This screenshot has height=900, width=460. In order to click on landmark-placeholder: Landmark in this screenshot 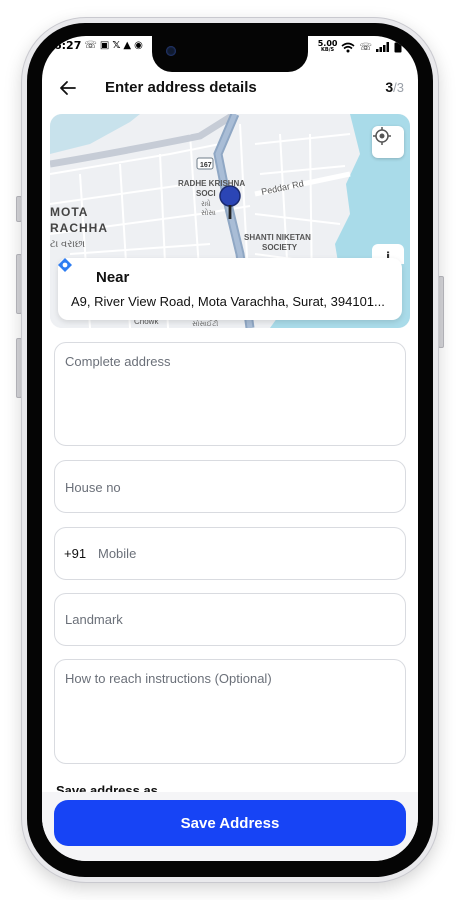, I will do `click(94, 619)`.